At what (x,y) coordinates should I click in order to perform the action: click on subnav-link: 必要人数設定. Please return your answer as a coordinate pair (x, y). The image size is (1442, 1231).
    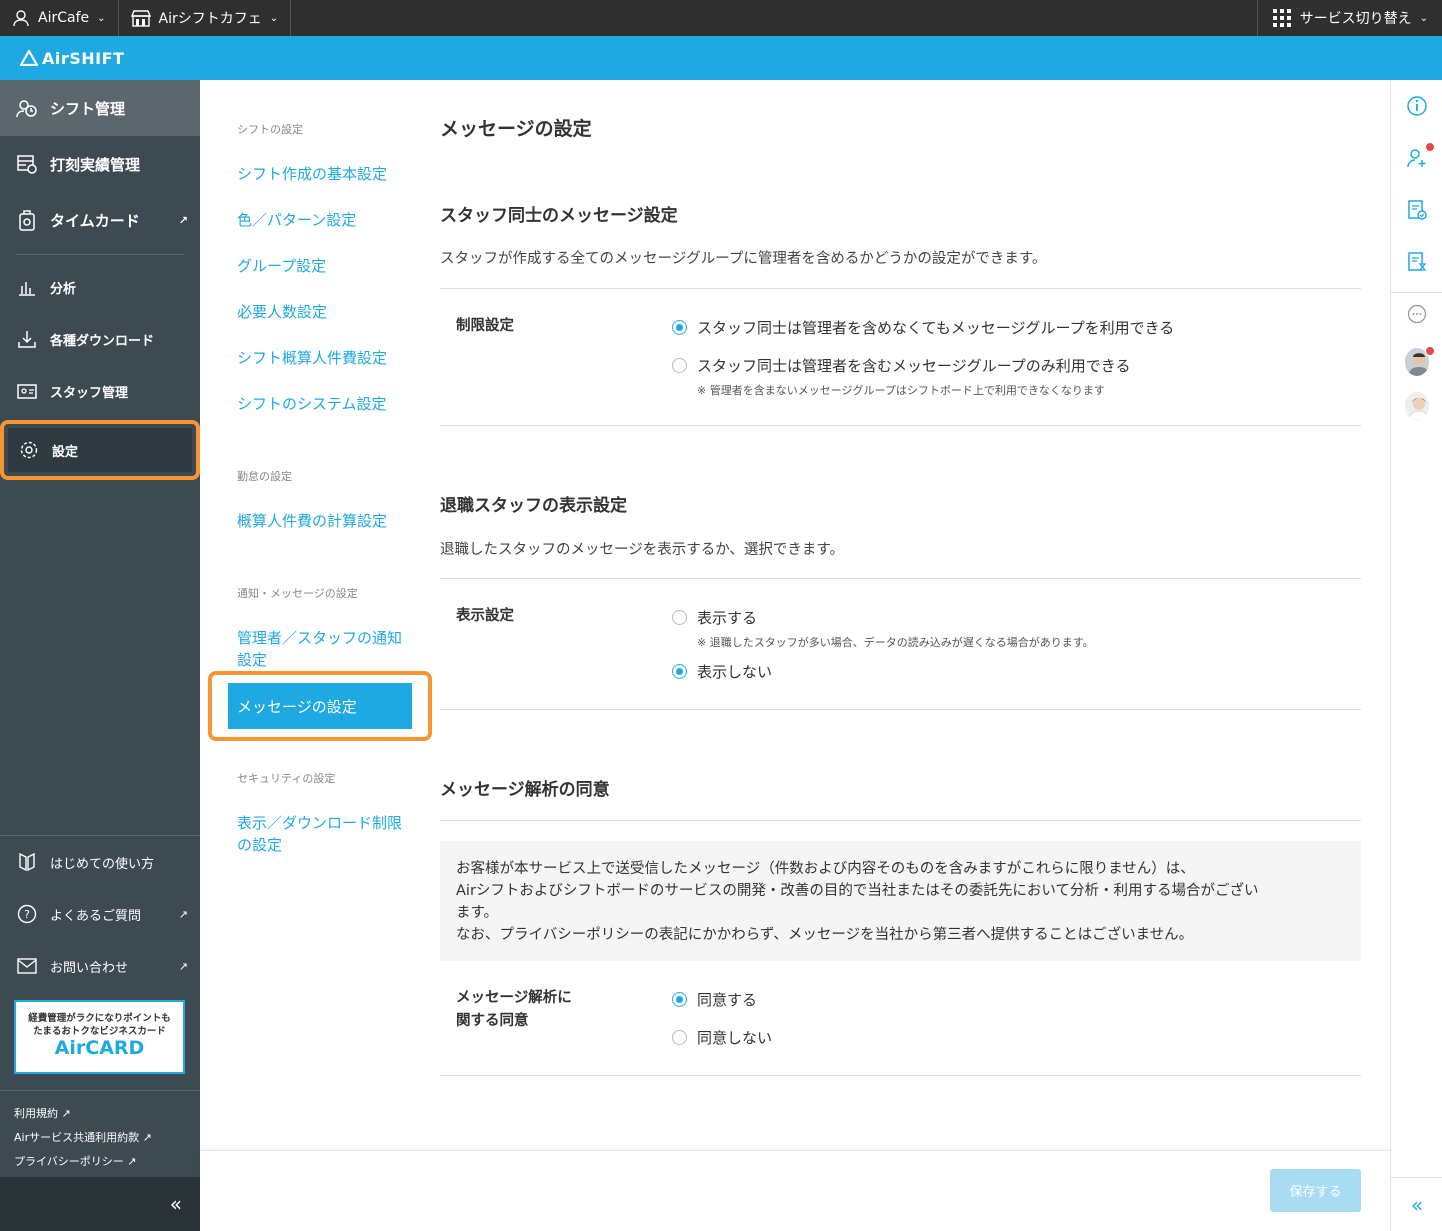
    Looking at the image, I should click on (322, 312).